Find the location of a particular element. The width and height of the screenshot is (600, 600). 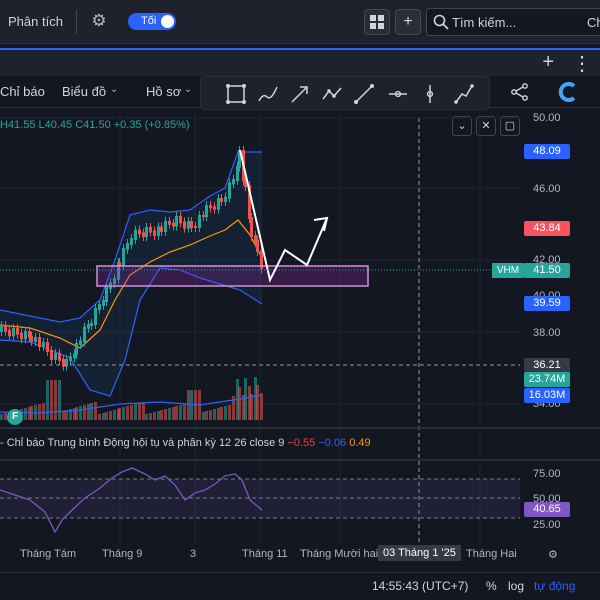

add-tab-icon: + is located at coordinates (548, 62).